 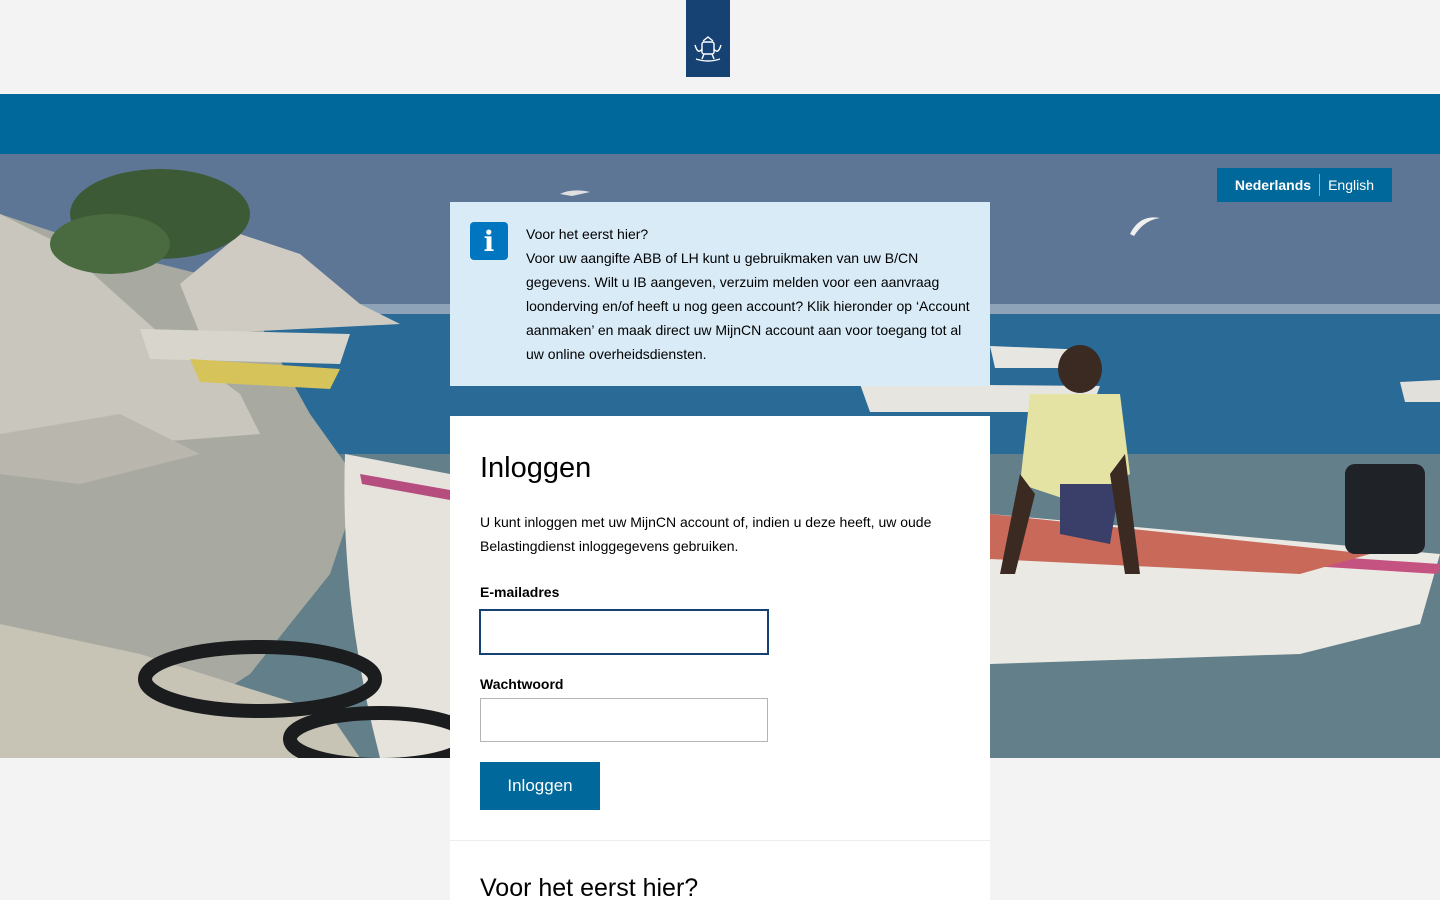 What do you see at coordinates (1351, 185) in the screenshot?
I see `language-en-link: English` at bounding box center [1351, 185].